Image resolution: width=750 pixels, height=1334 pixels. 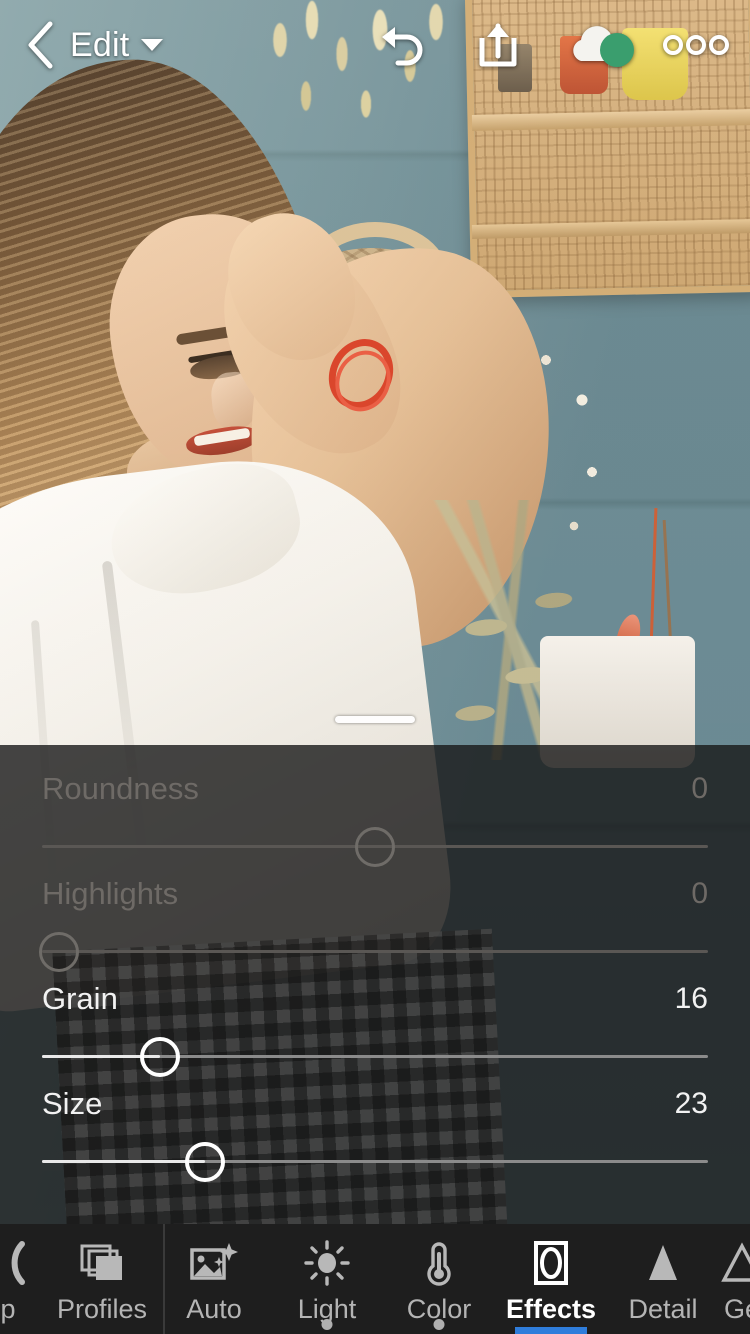 I want to click on slider-track-fill, so click(x=124, y=1161).